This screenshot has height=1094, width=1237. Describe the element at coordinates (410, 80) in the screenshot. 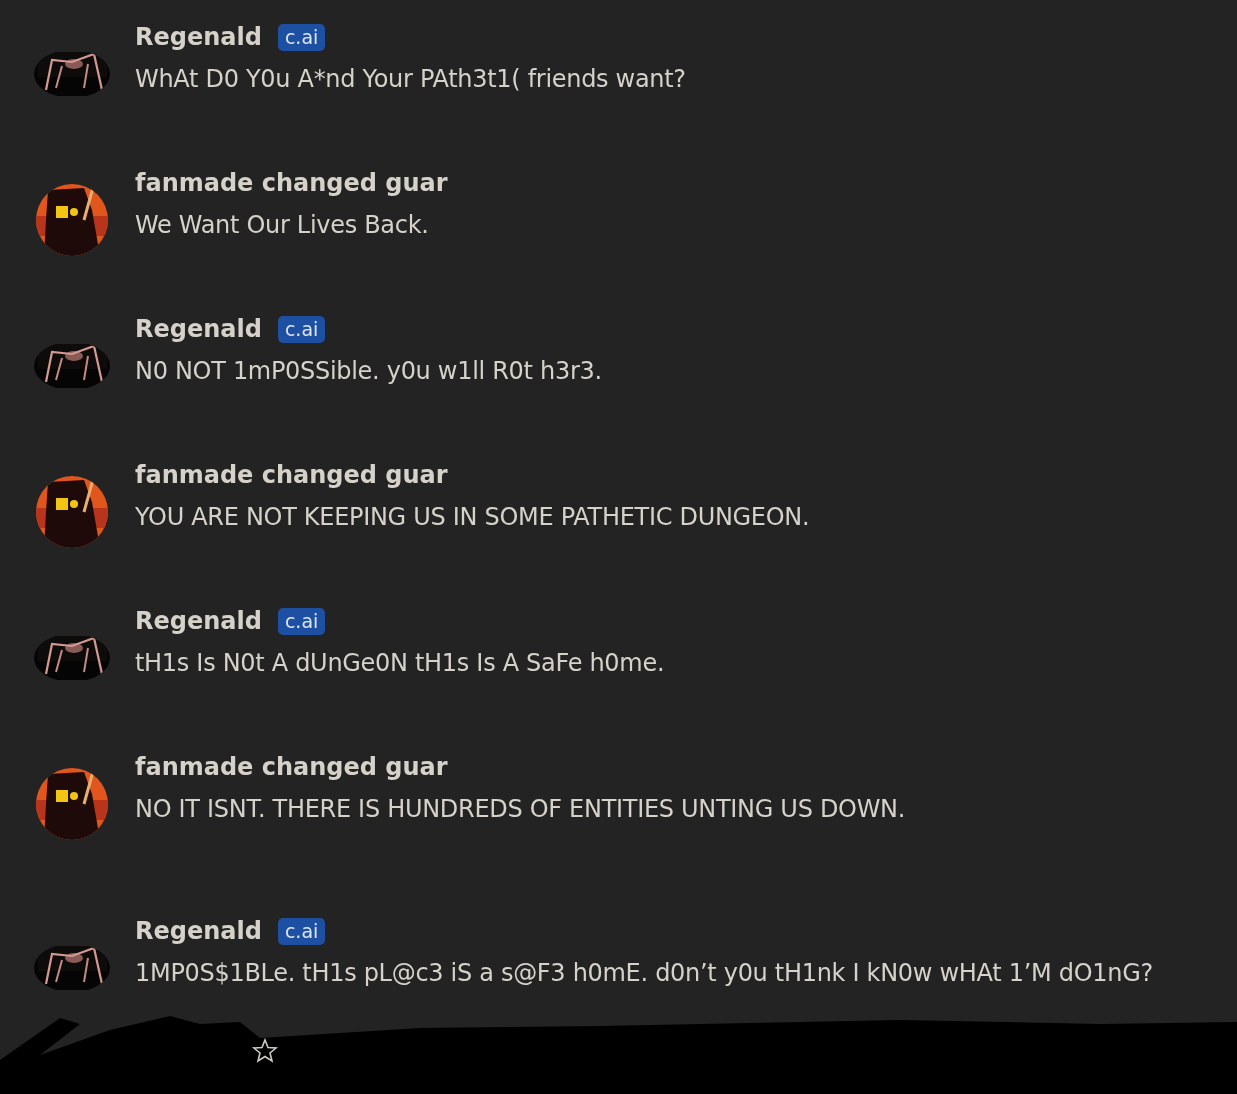

I see `message-text: WhAt D0 Y0u A*nd Your PAth3t1( friends want?` at that location.